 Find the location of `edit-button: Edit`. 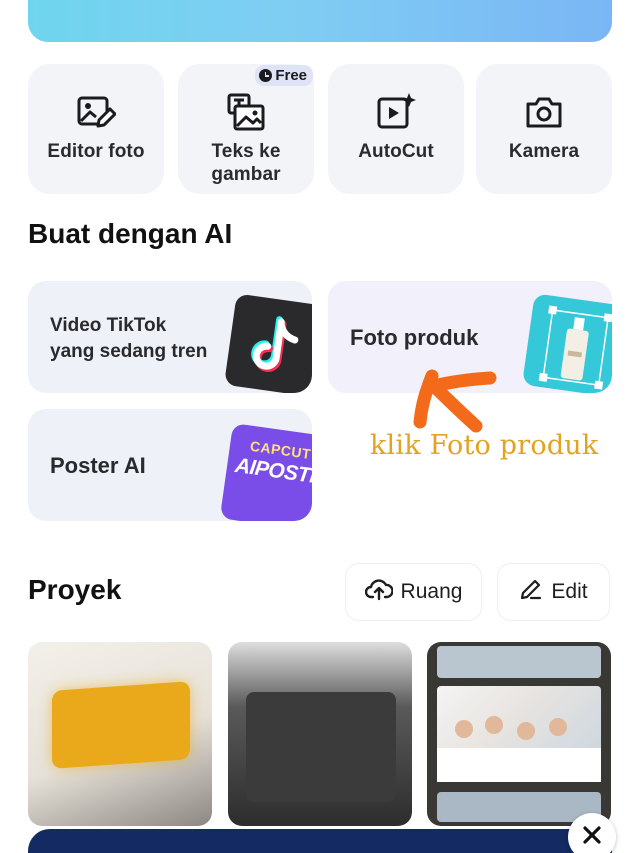

edit-button: Edit is located at coordinates (553, 592).